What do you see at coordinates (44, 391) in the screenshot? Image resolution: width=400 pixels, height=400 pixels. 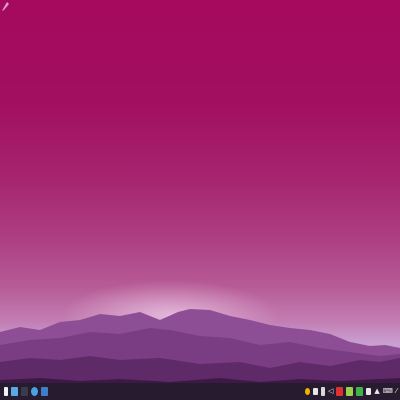 I see `settings-icon` at bounding box center [44, 391].